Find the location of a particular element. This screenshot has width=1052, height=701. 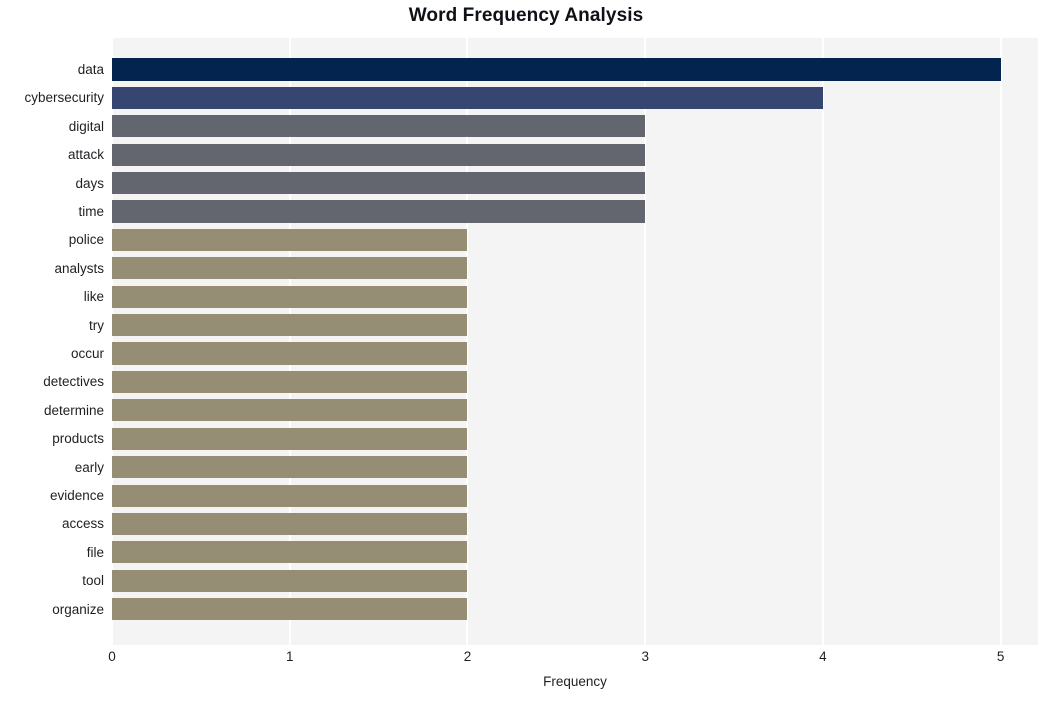

y-tick-label-like: like is located at coordinates (93, 297).